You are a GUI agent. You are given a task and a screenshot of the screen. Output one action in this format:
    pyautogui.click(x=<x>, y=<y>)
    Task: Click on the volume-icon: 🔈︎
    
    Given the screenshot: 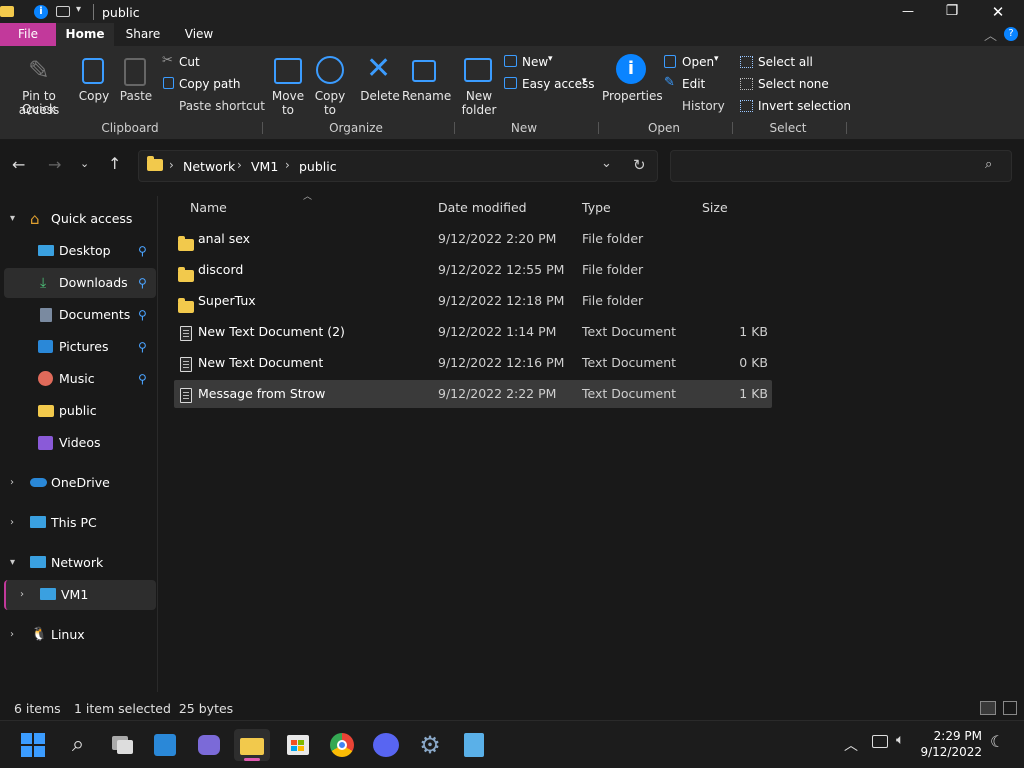 What is the action you would take?
    pyautogui.click(x=900, y=740)
    